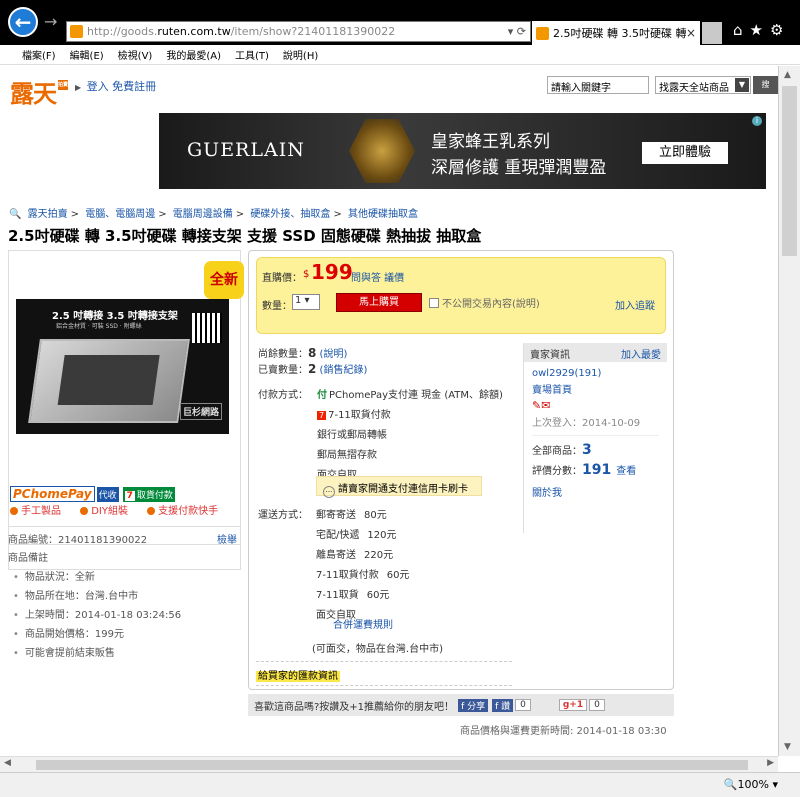  What do you see at coordinates (298, 676) in the screenshot?
I see `bank-info-link: 給買家的匯款資訊` at bounding box center [298, 676].